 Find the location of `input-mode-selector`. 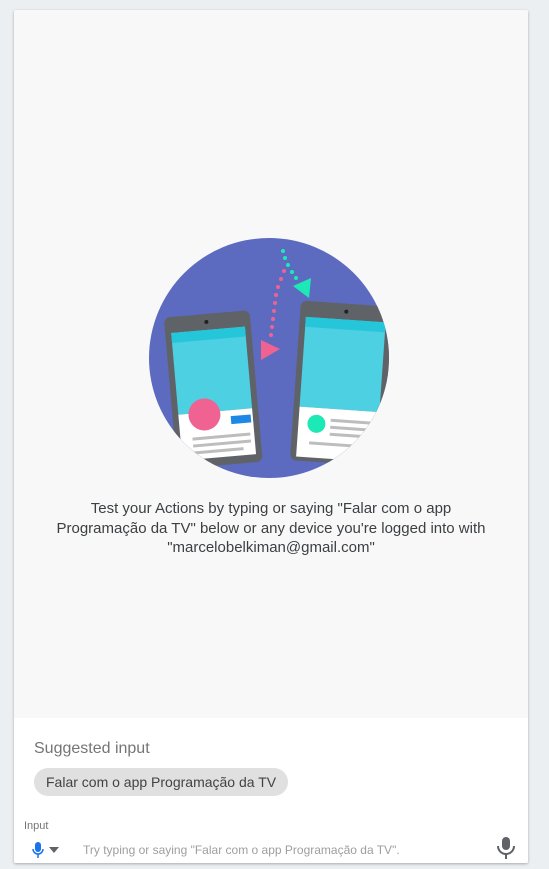

input-mode-selector is located at coordinates (52, 849).